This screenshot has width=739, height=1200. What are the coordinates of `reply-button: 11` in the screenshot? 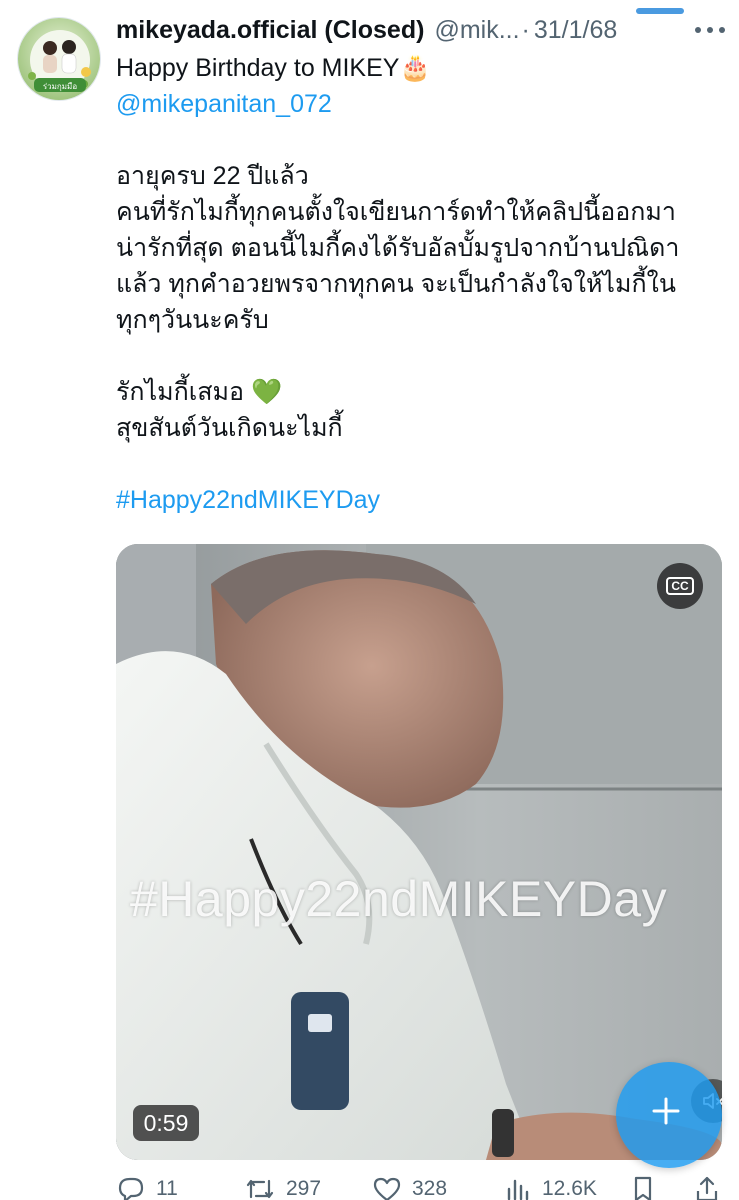 It's located at (147, 1187).